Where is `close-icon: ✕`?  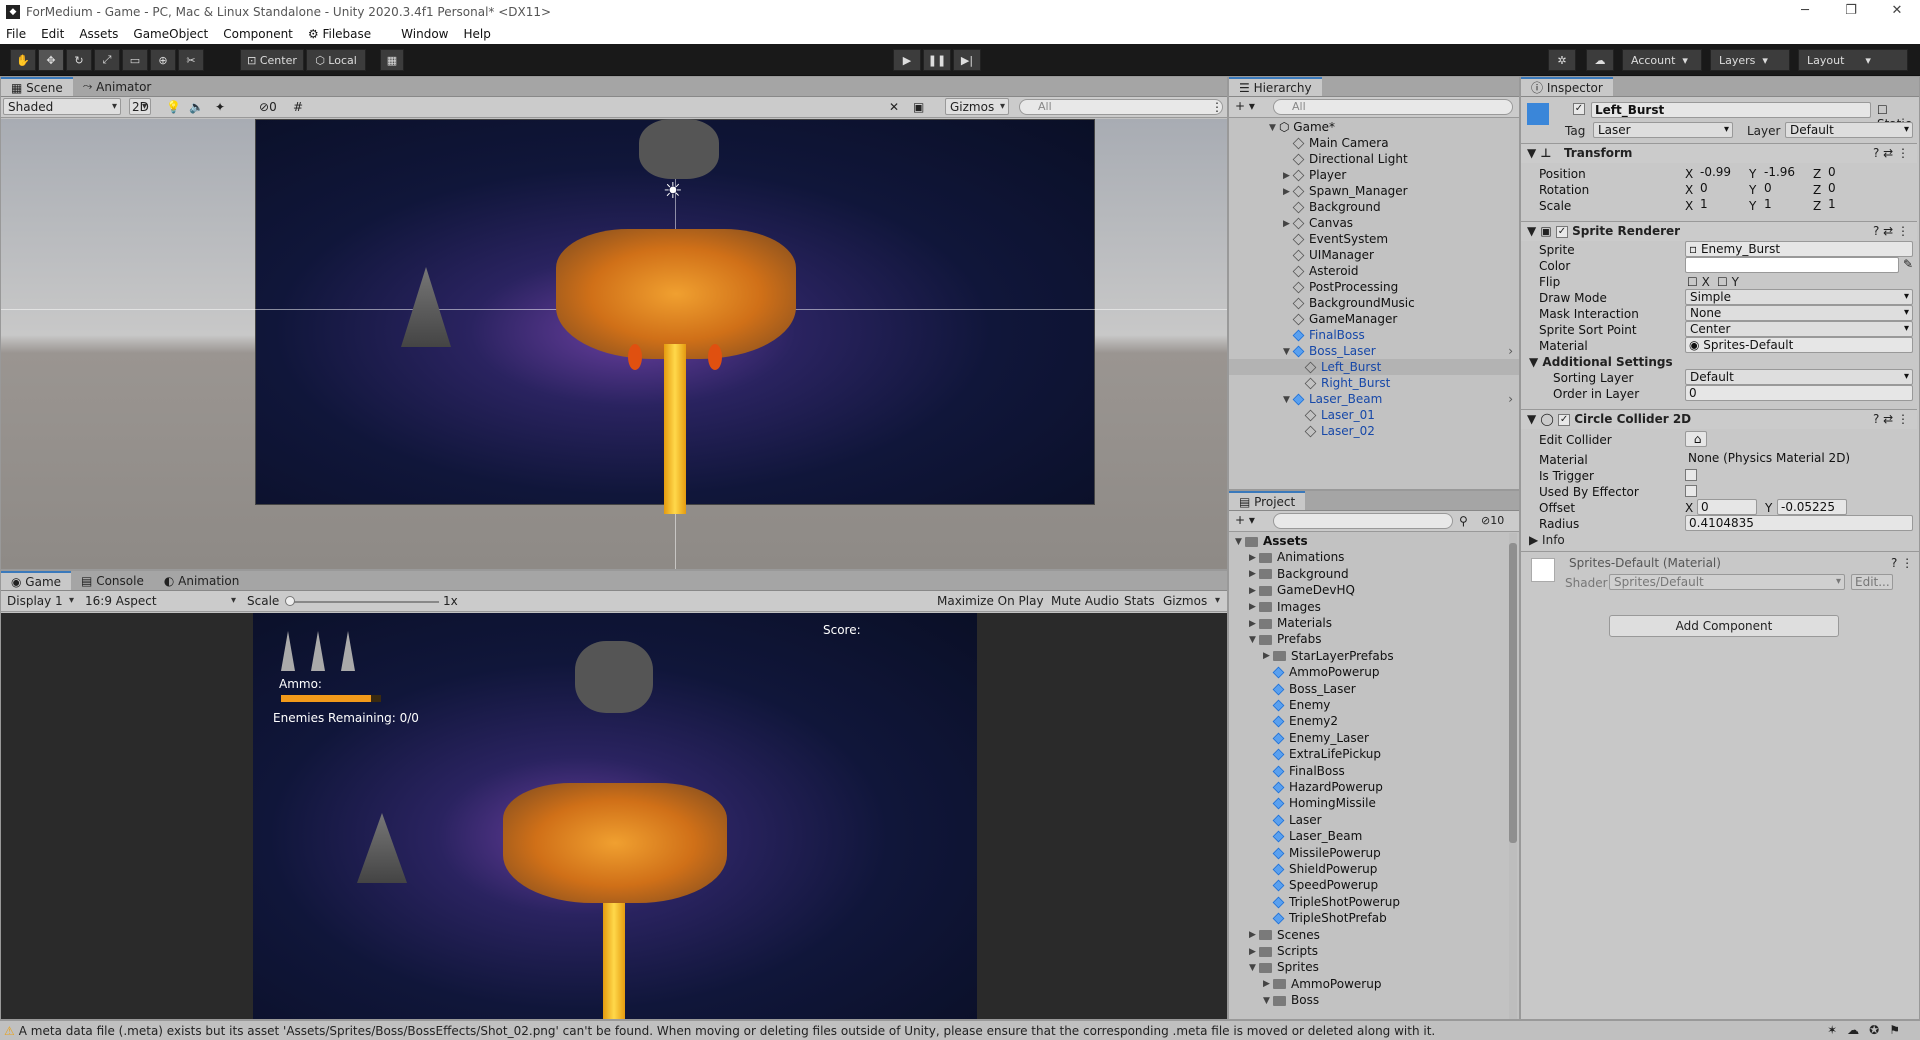 close-icon: ✕ is located at coordinates (1897, 12).